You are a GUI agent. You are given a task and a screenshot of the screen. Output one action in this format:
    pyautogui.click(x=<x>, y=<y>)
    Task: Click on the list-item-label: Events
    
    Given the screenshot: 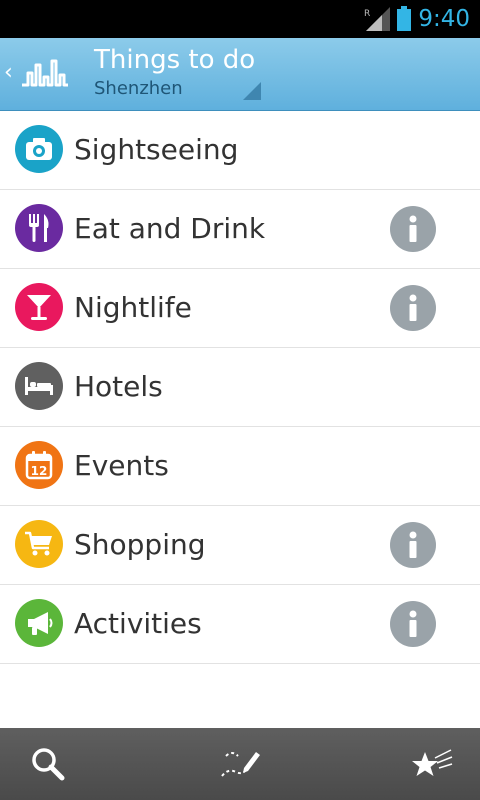 What is the action you would take?
    pyautogui.click(x=121, y=465)
    